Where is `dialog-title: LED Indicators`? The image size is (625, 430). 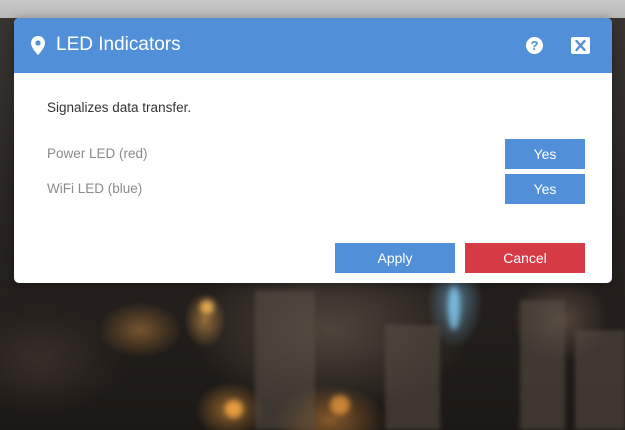
dialog-title: LED Indicators is located at coordinates (118, 44).